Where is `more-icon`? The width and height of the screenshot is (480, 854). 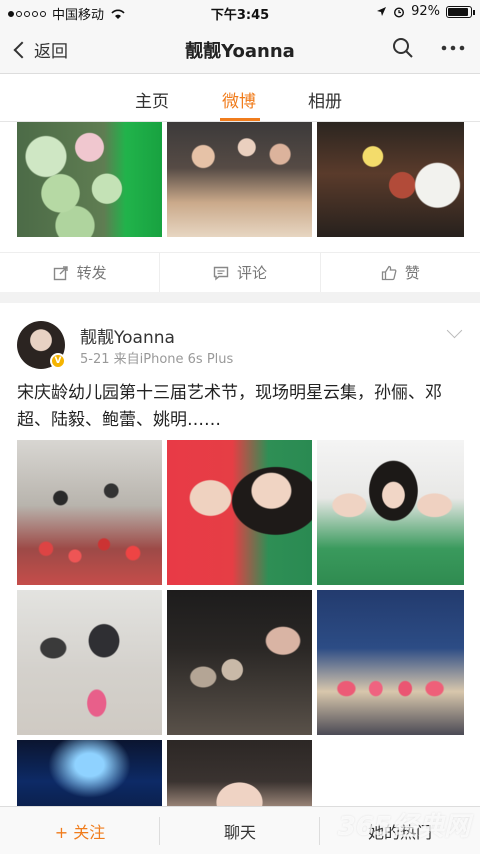 more-icon is located at coordinates (453, 48).